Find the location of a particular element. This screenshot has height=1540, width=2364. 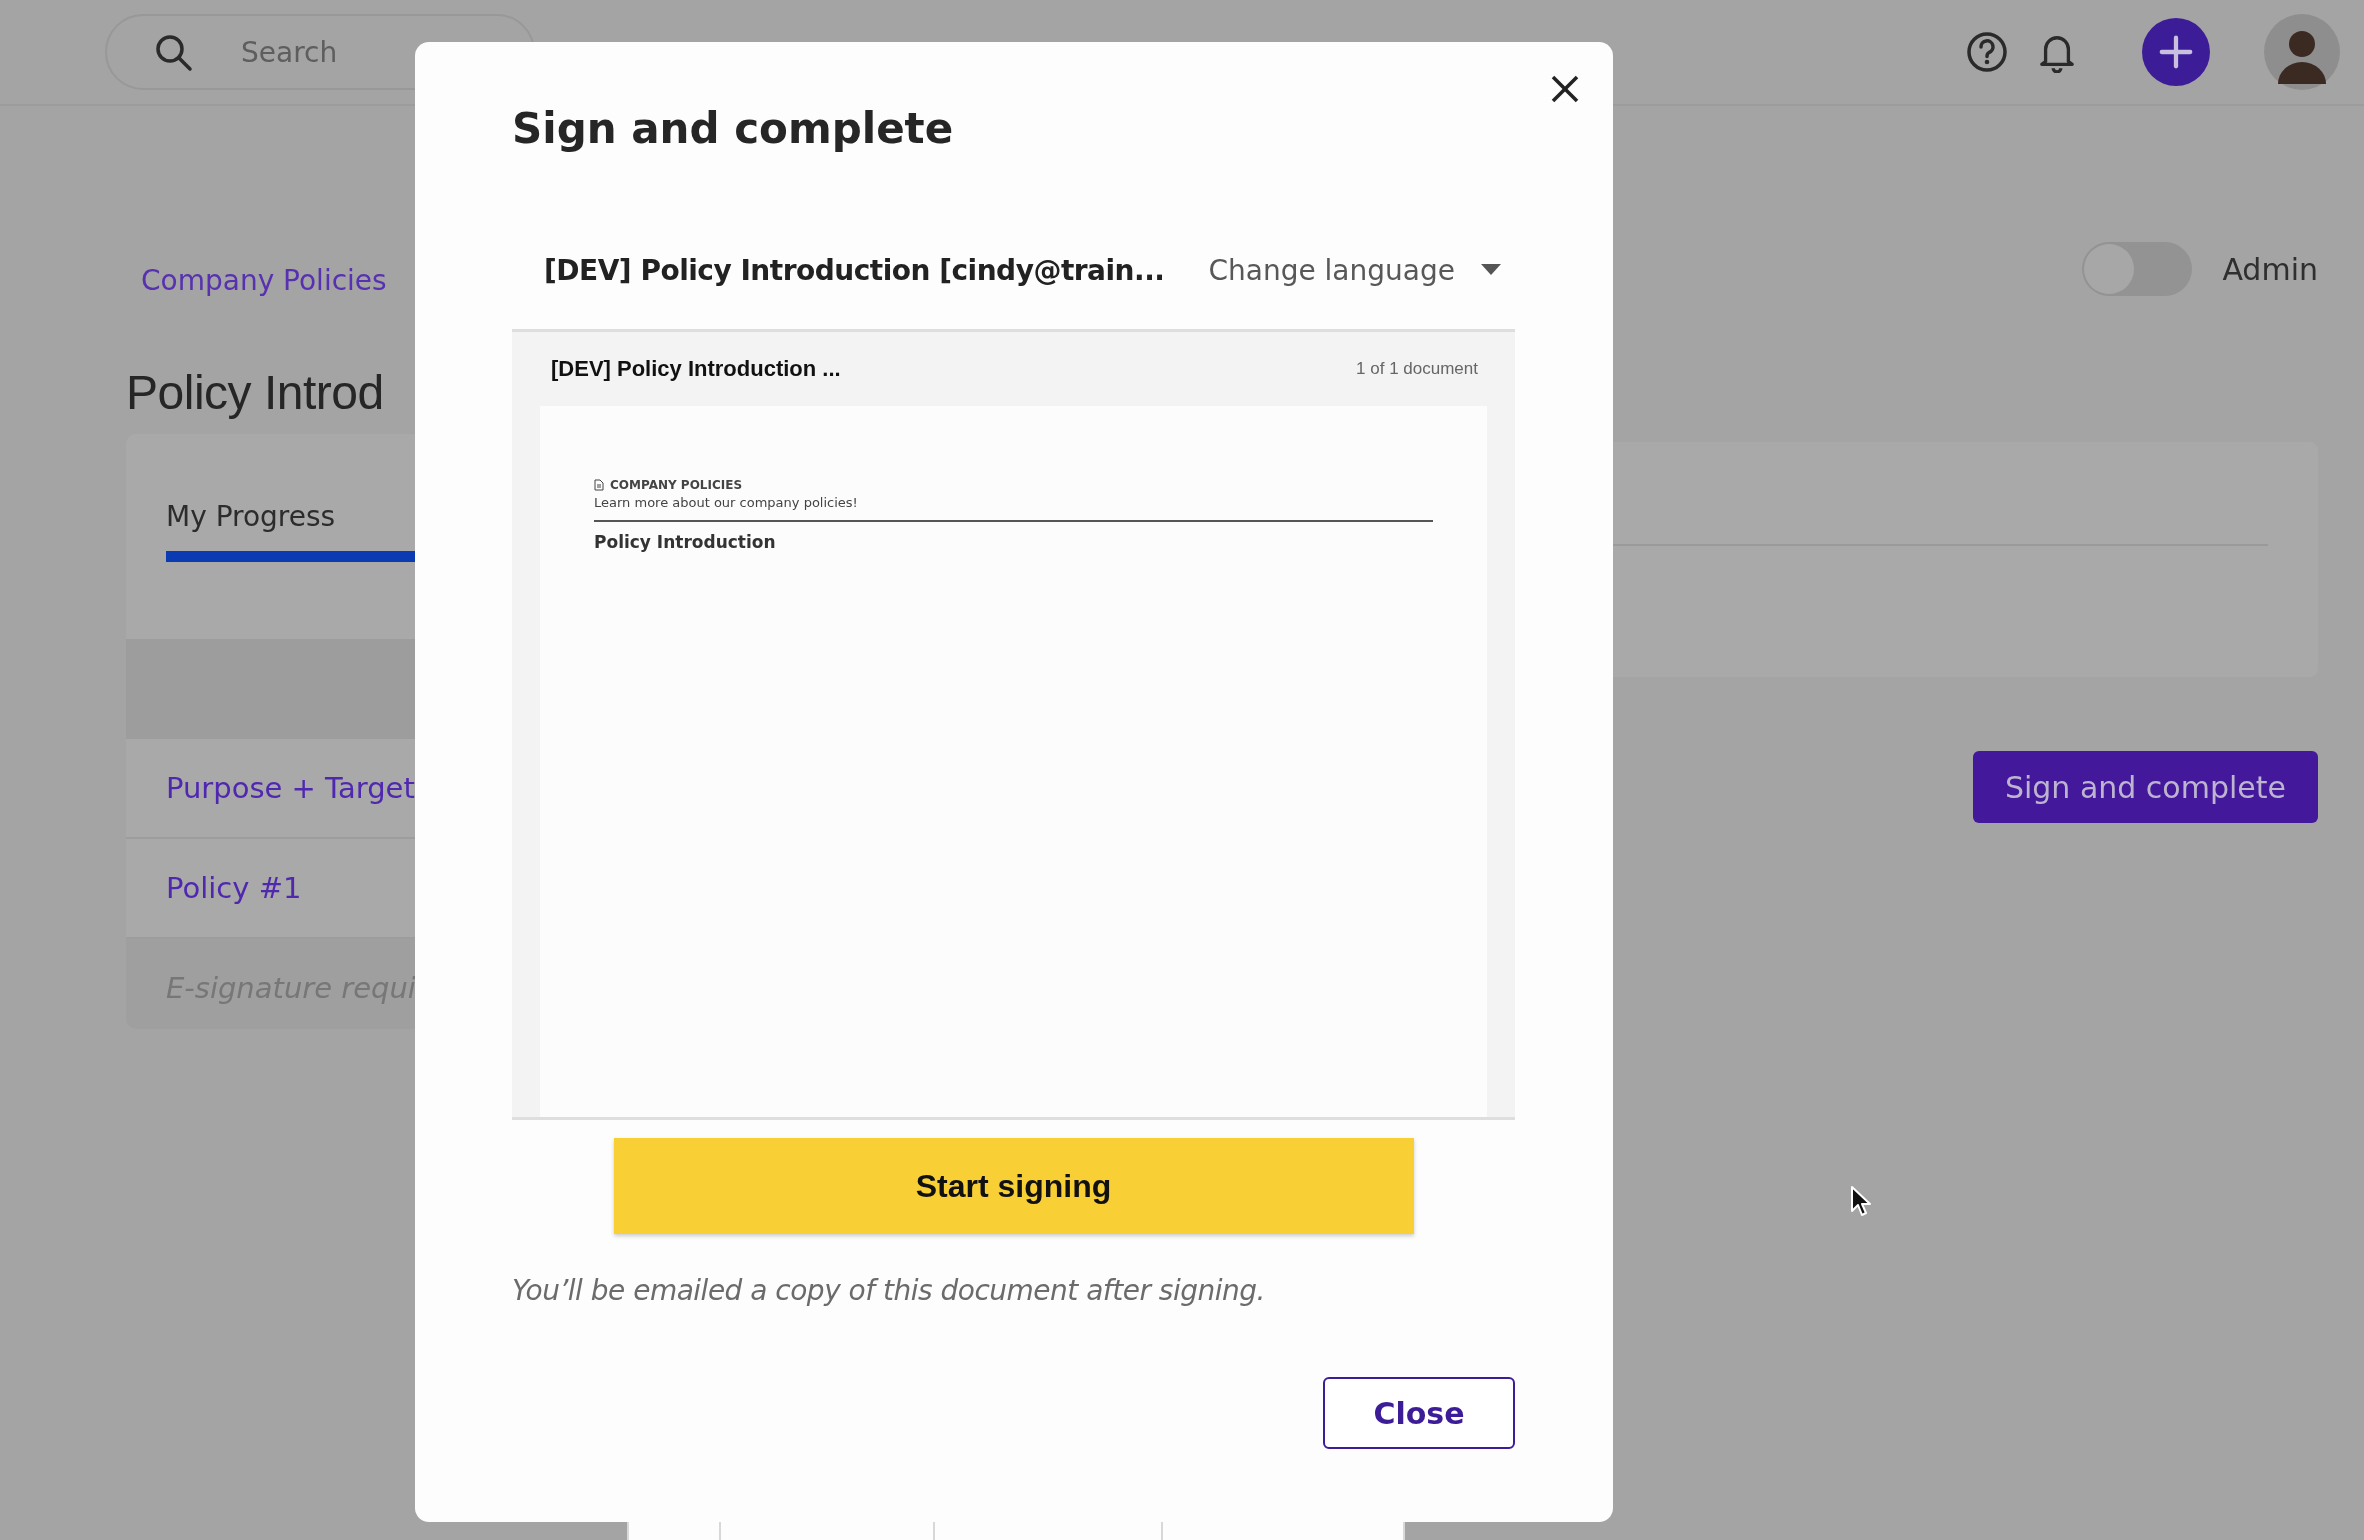

page-subtitle: Learn more about our company policies! is located at coordinates (726, 502).